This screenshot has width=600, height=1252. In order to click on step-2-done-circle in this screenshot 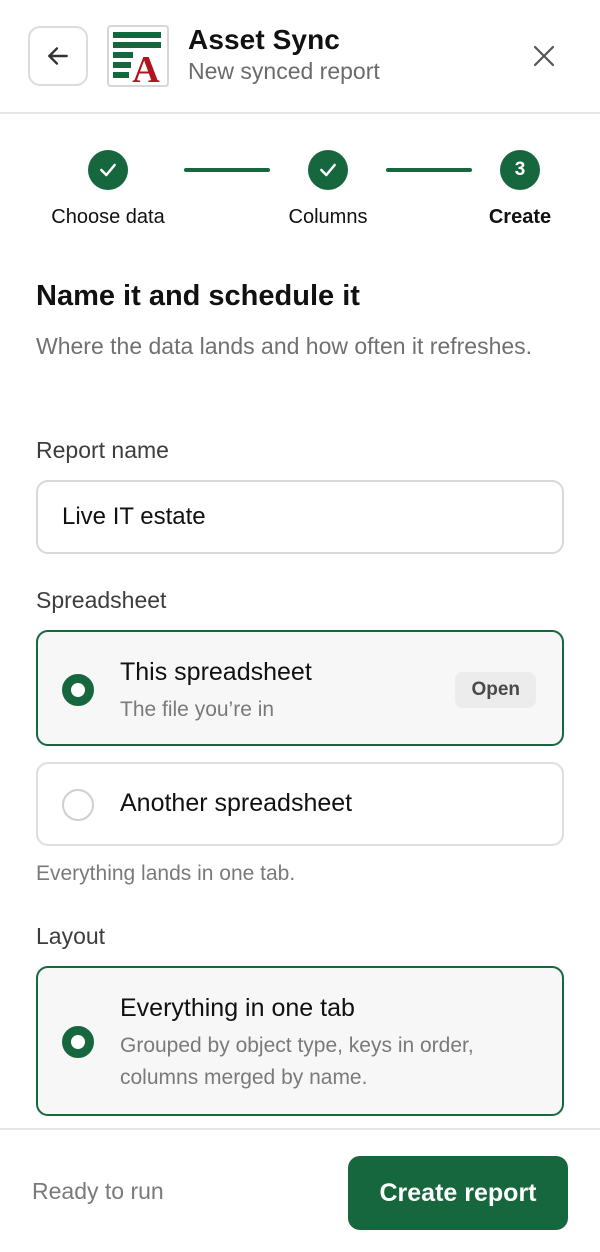, I will do `click(328, 170)`.